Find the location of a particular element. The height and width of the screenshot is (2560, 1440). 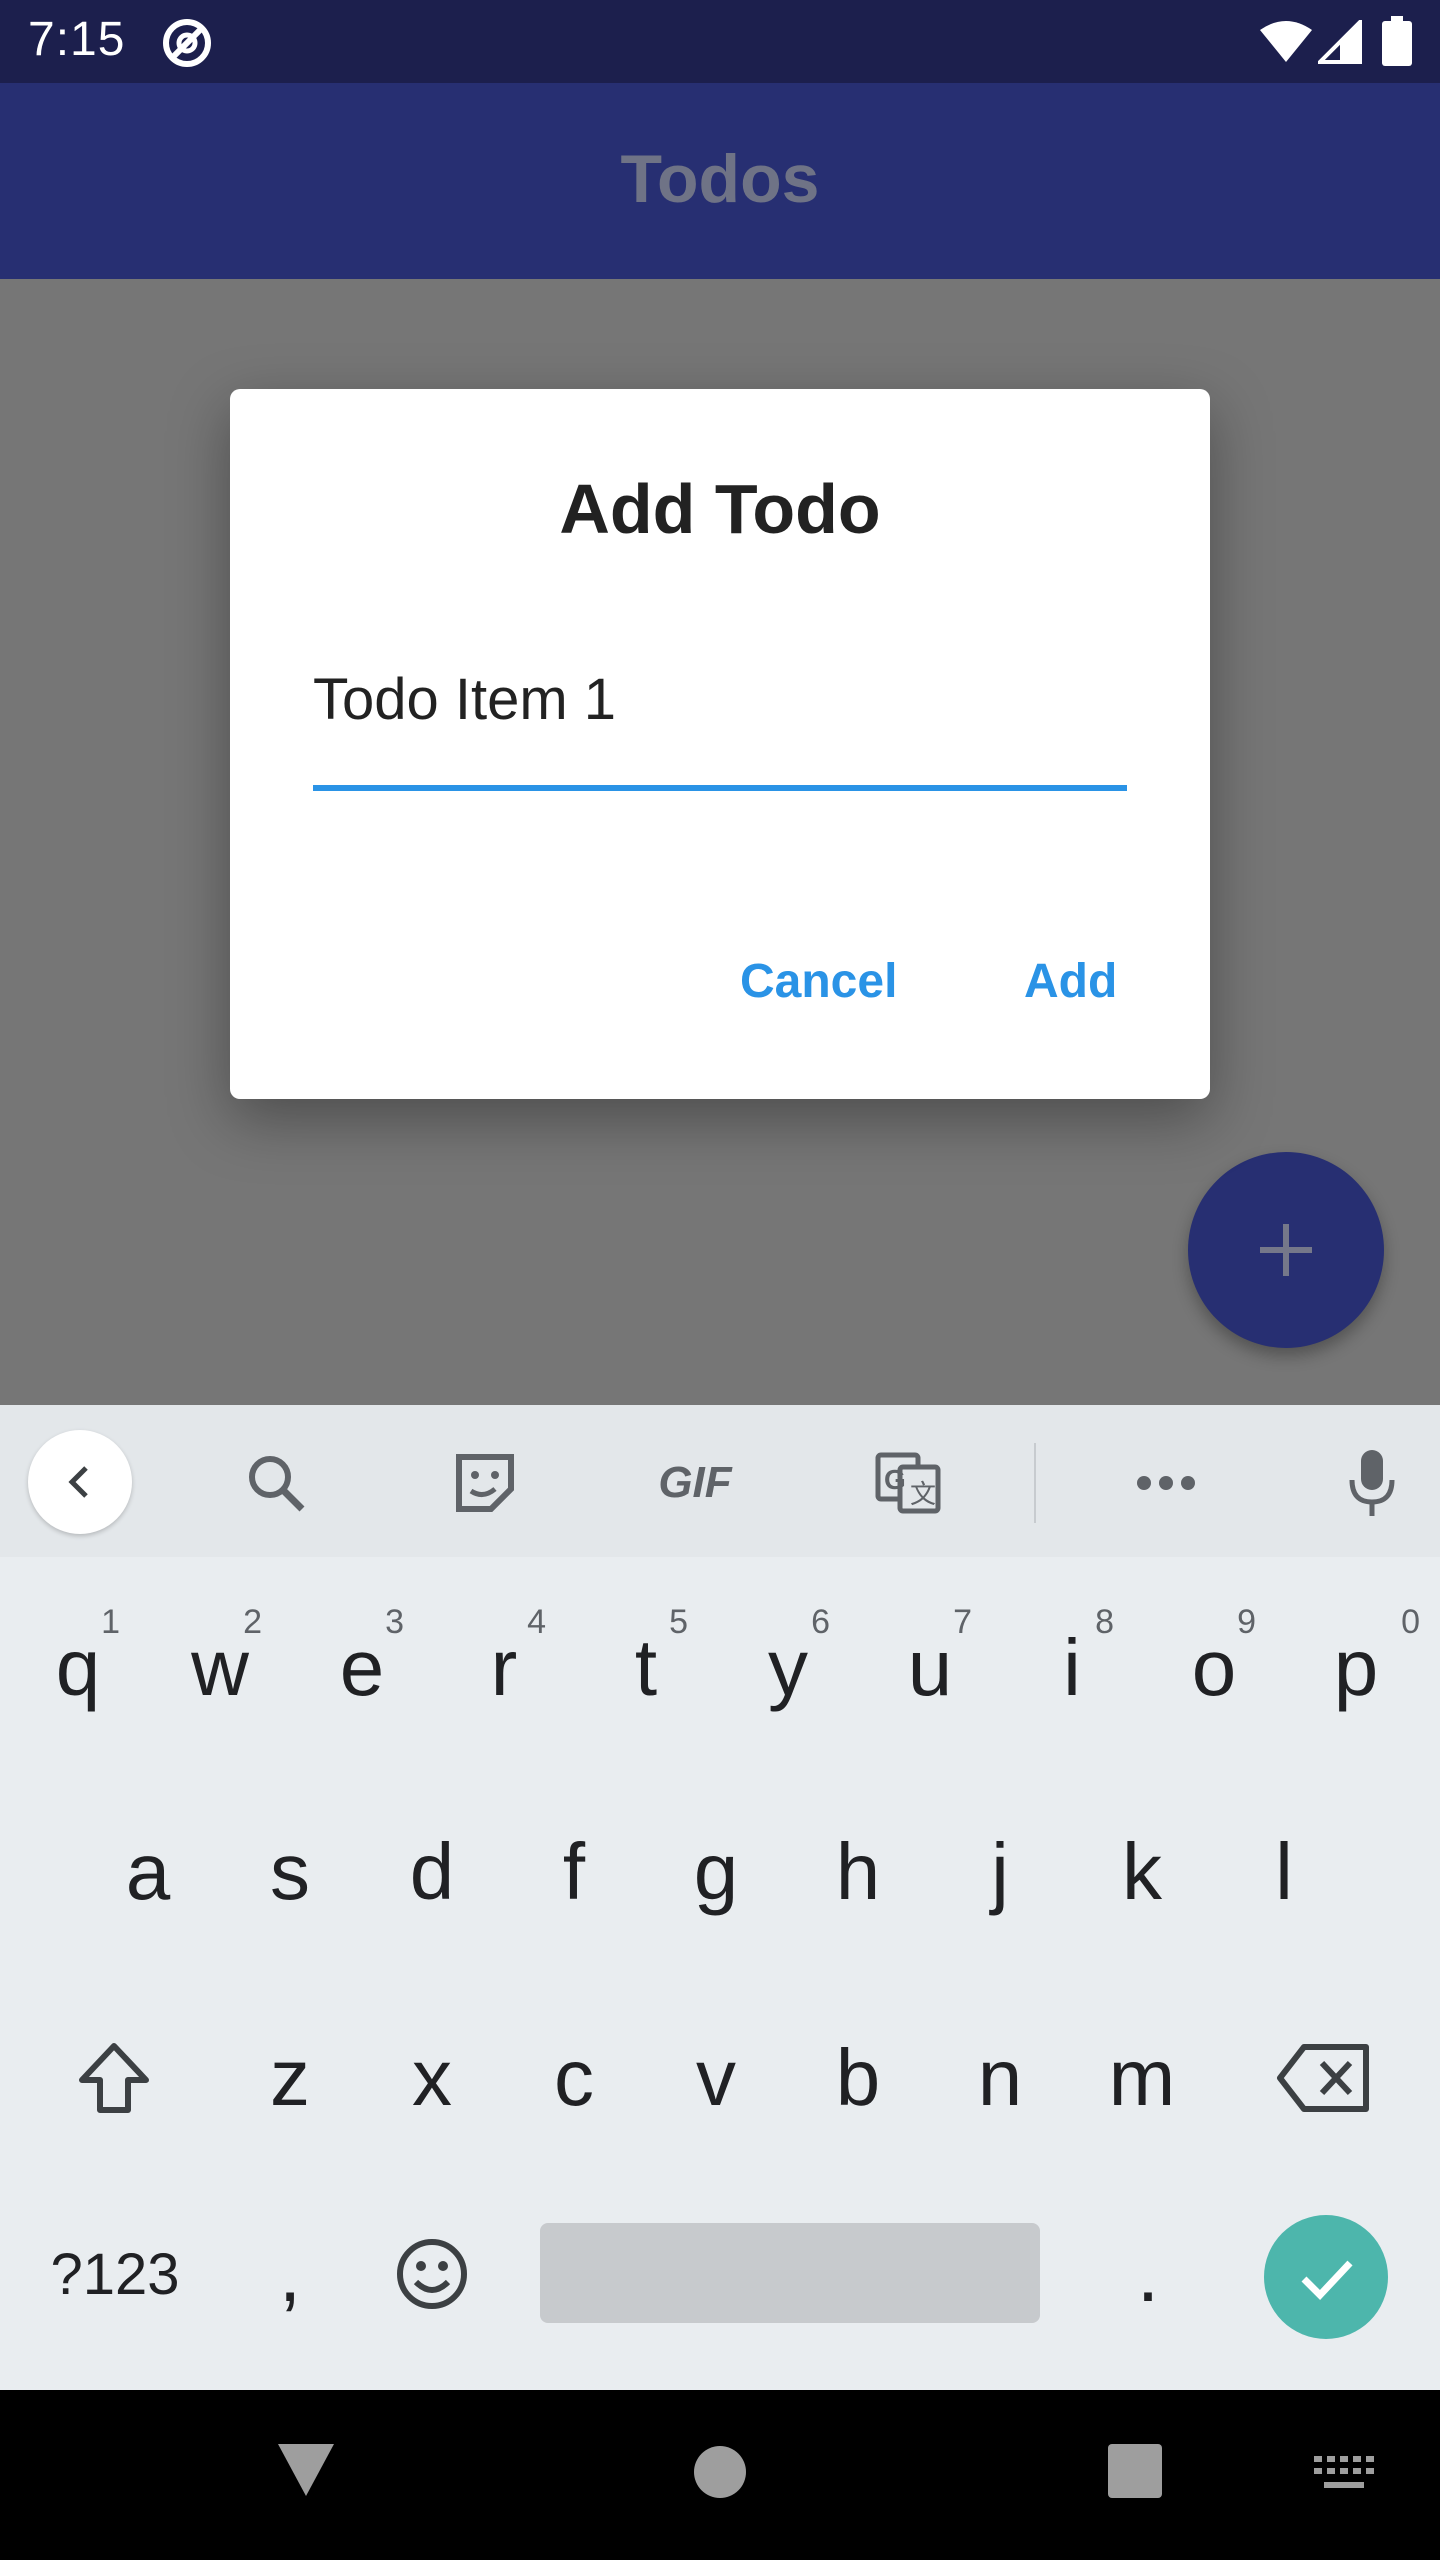

back-nav-icon is located at coordinates (306, 2470).